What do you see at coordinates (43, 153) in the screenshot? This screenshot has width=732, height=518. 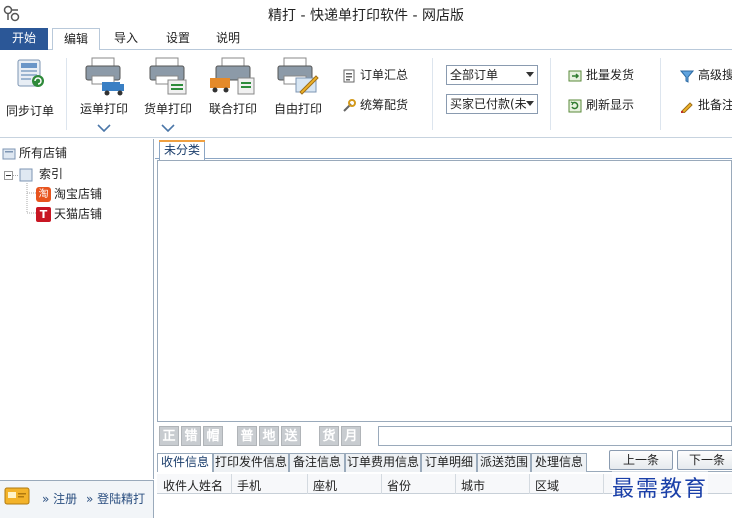 I see `tree-root-label: 所有店铺` at bounding box center [43, 153].